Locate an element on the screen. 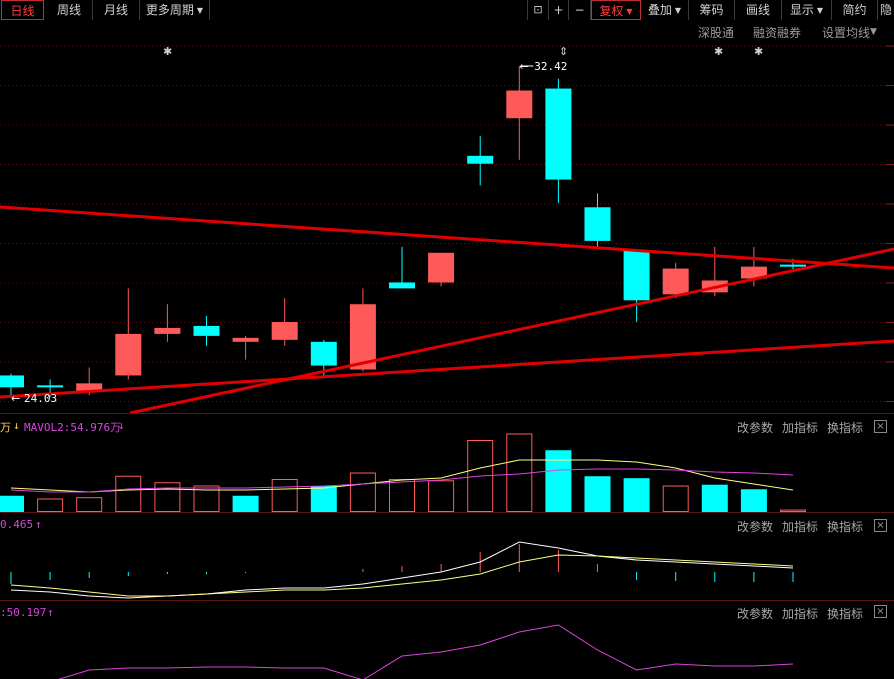 The height and width of the screenshot is (679, 894). high-price-label: 32.42 is located at coordinates (550, 66).